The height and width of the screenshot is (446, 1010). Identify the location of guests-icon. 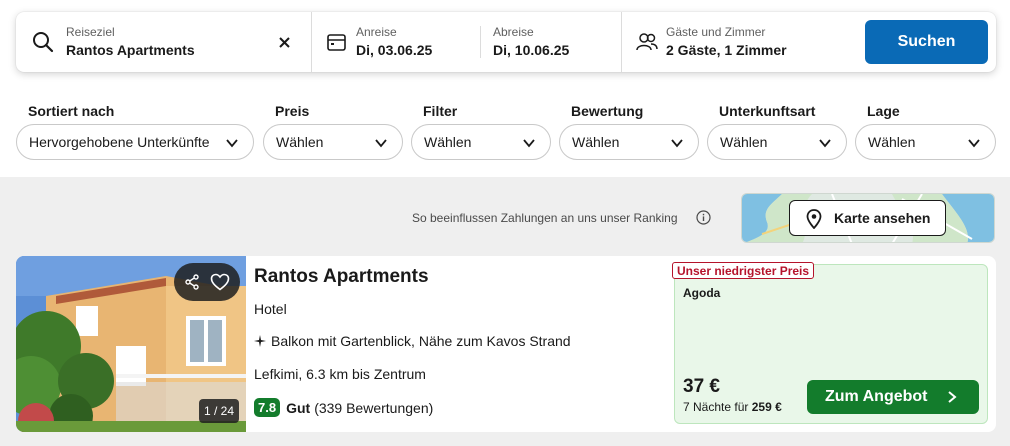
(647, 42).